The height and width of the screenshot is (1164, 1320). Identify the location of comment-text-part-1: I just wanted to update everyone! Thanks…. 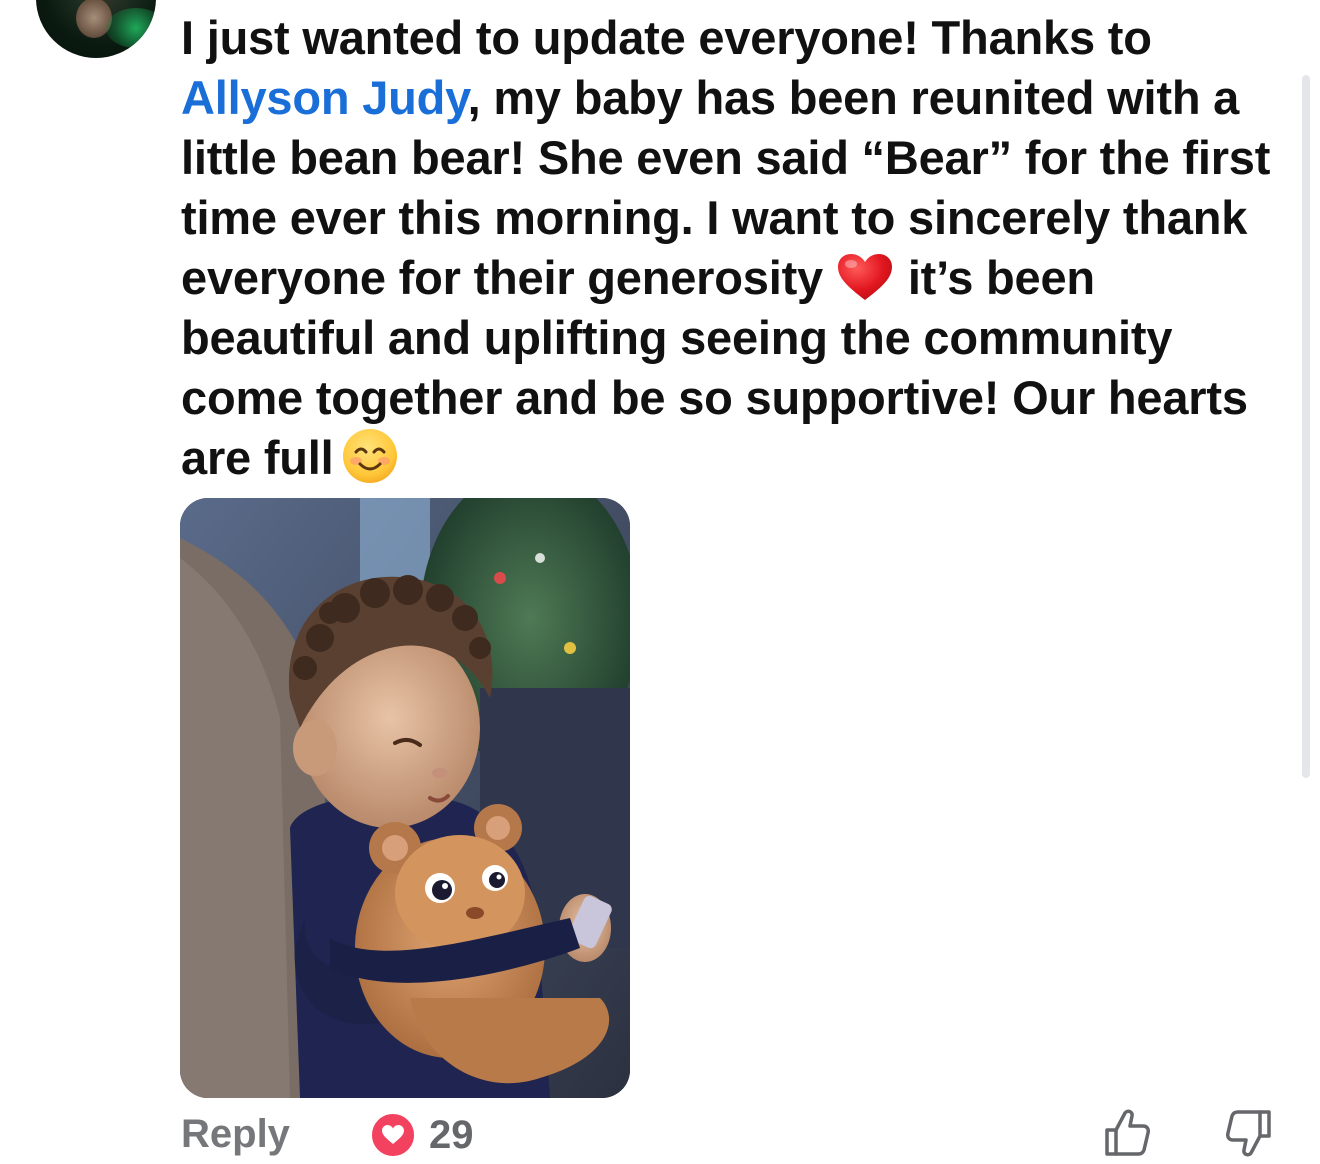
(666, 37).